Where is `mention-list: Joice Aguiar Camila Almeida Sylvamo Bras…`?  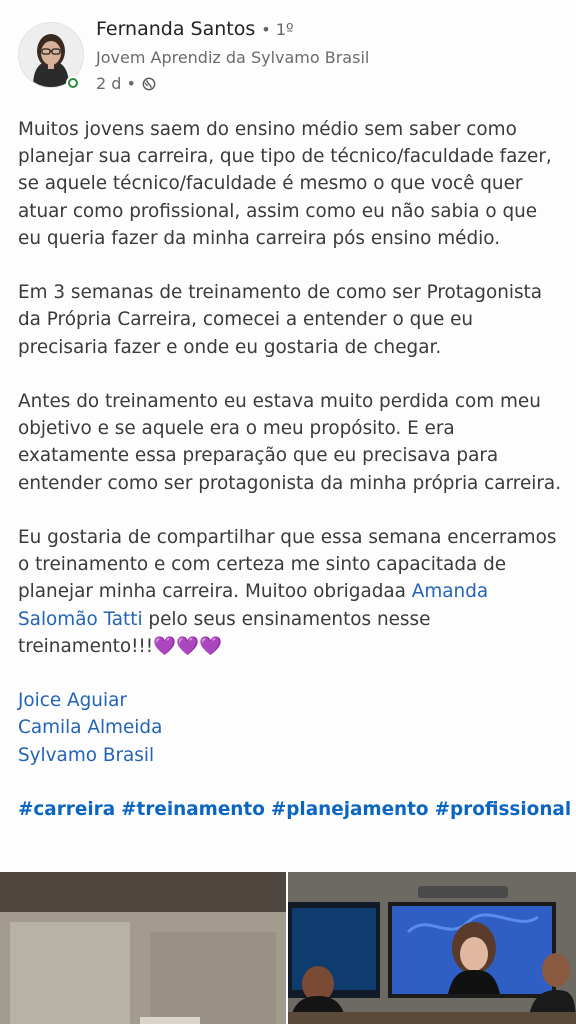
mention-list: Joice Aguiar Camila Almeida Sylvamo Bras… is located at coordinates (290, 728).